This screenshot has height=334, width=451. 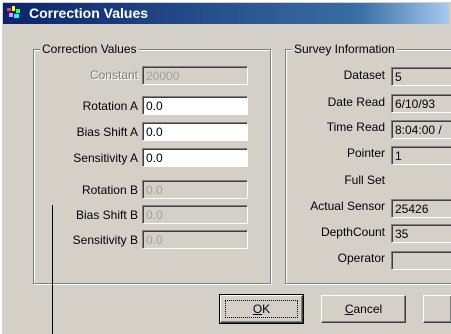 I want to click on correction-values-legend: Correction Values, so click(x=89, y=49).